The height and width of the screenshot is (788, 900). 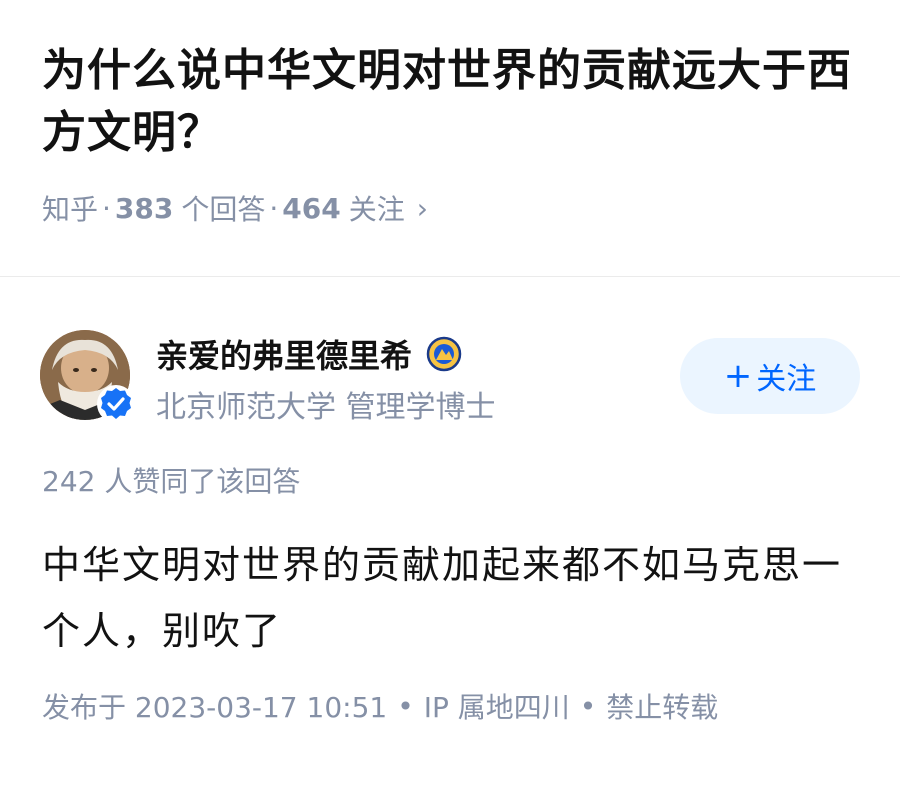 What do you see at coordinates (326, 407) in the screenshot?
I see `author-headline: 北京师范大学 管理学博士` at bounding box center [326, 407].